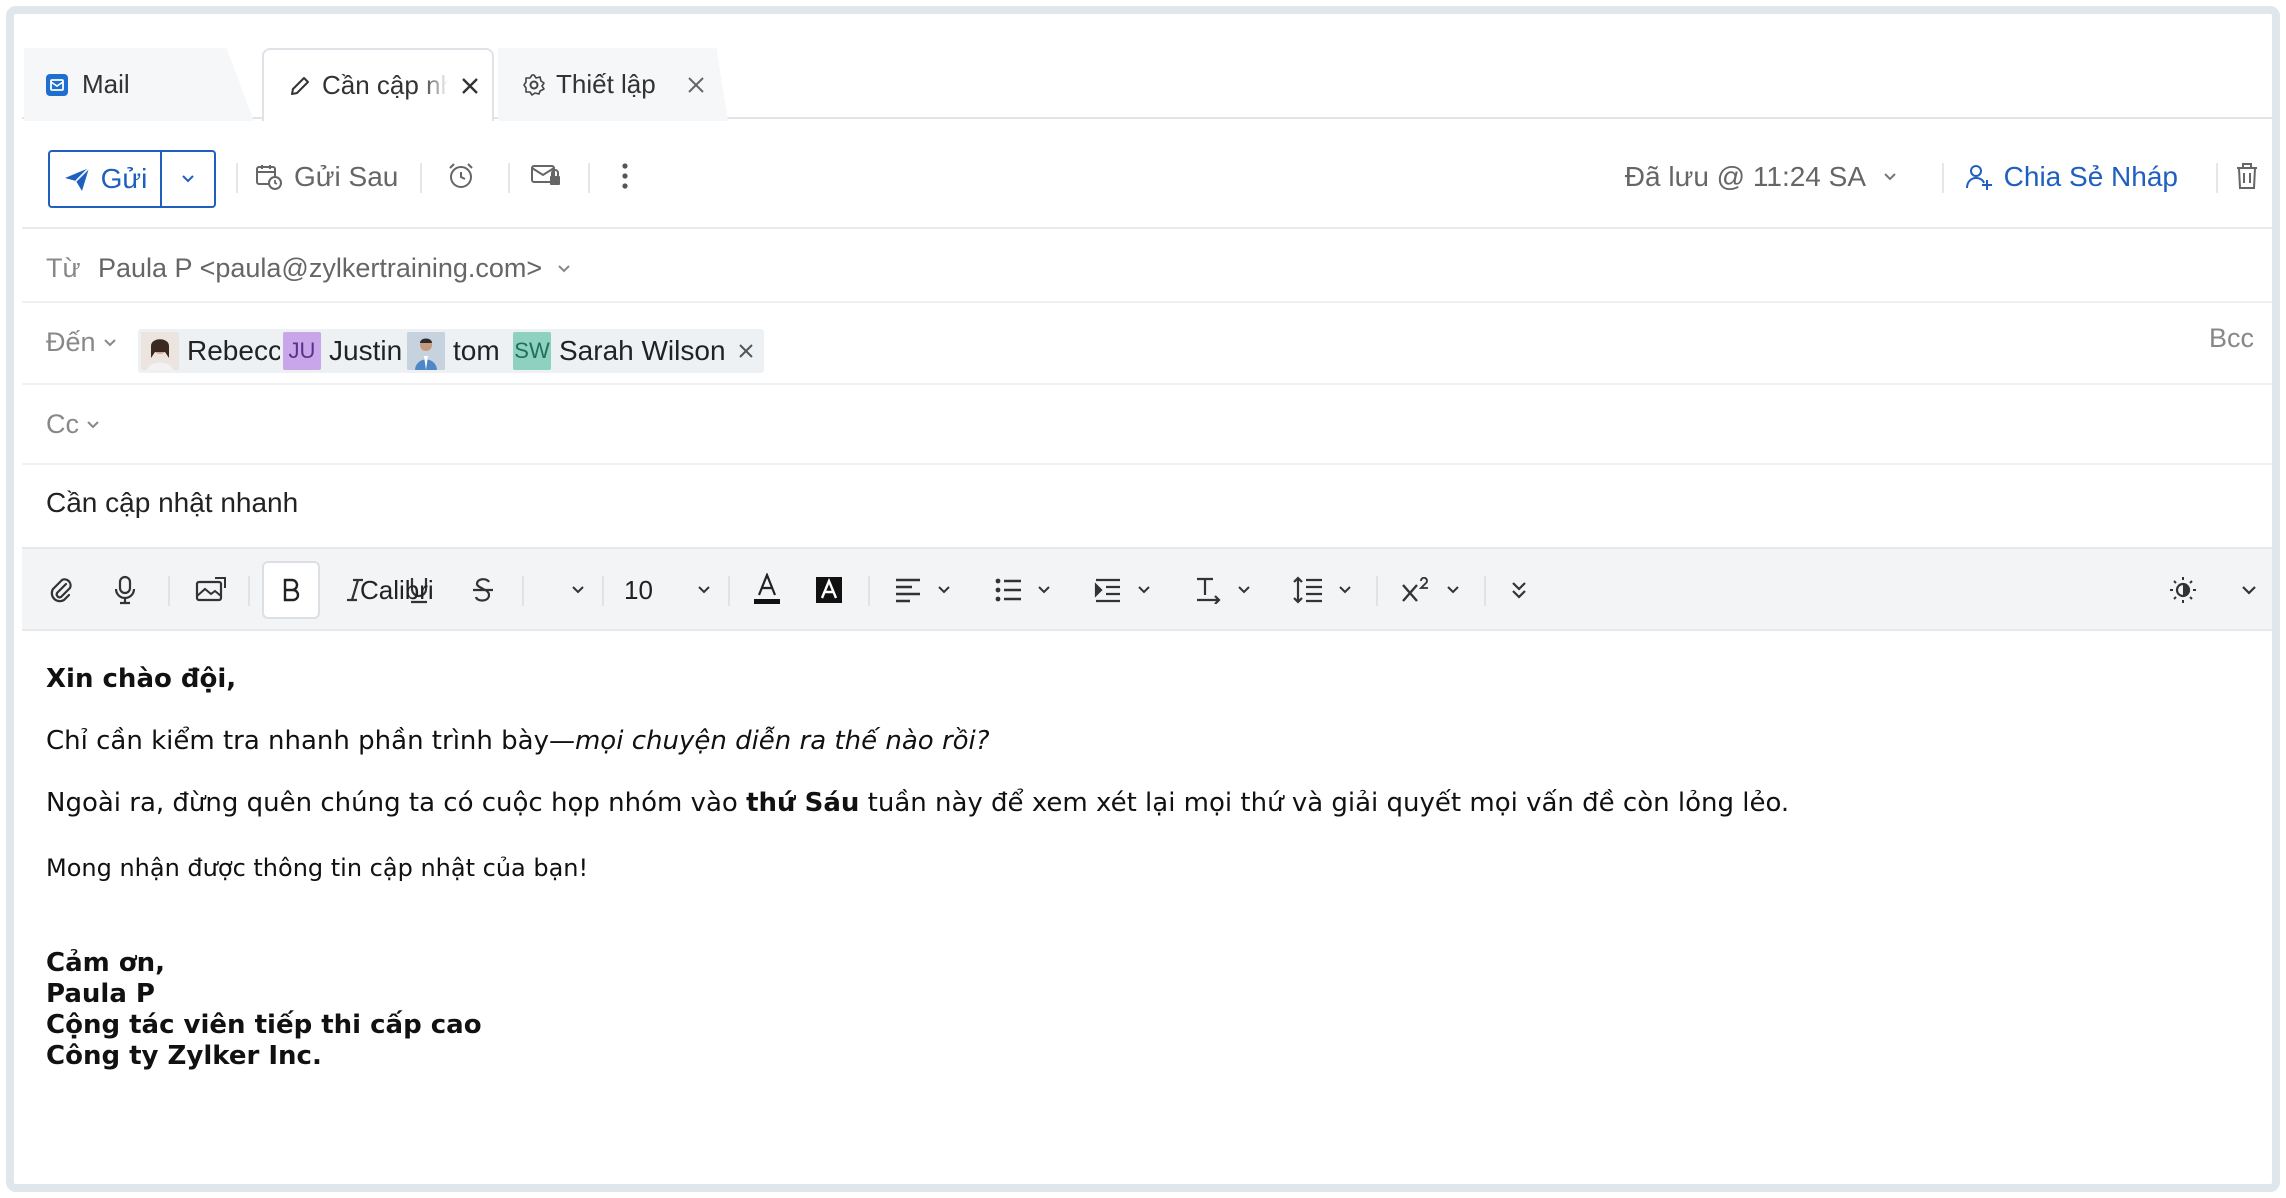  I want to click on theme-toggle-button, so click(2183, 590).